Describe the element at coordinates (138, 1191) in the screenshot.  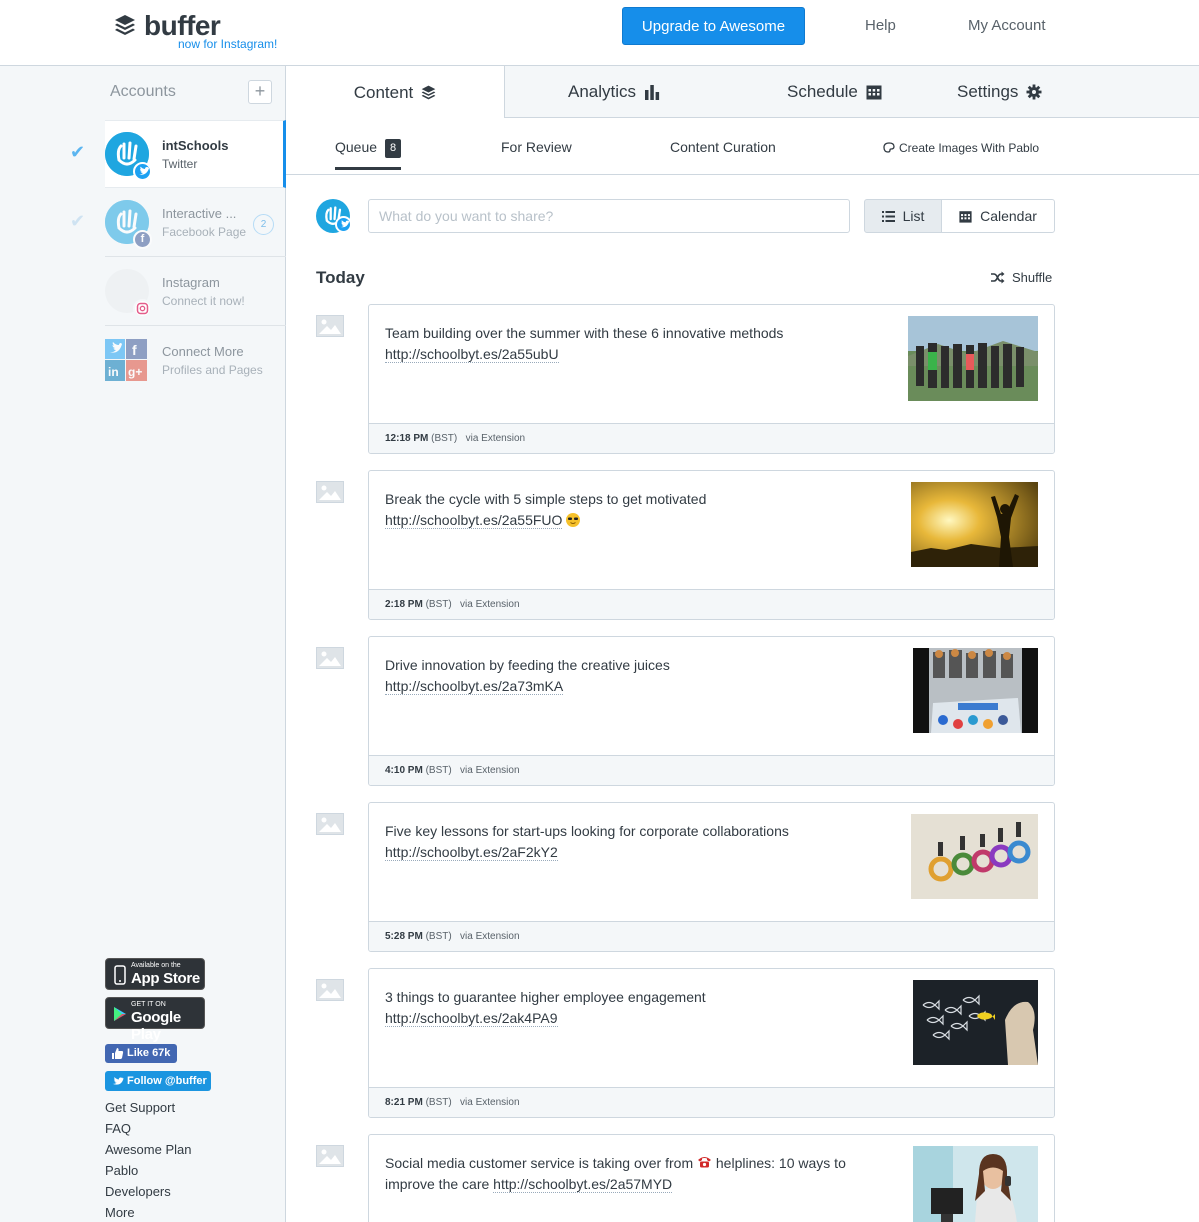
I see `footer-link-developers: Developers` at that location.